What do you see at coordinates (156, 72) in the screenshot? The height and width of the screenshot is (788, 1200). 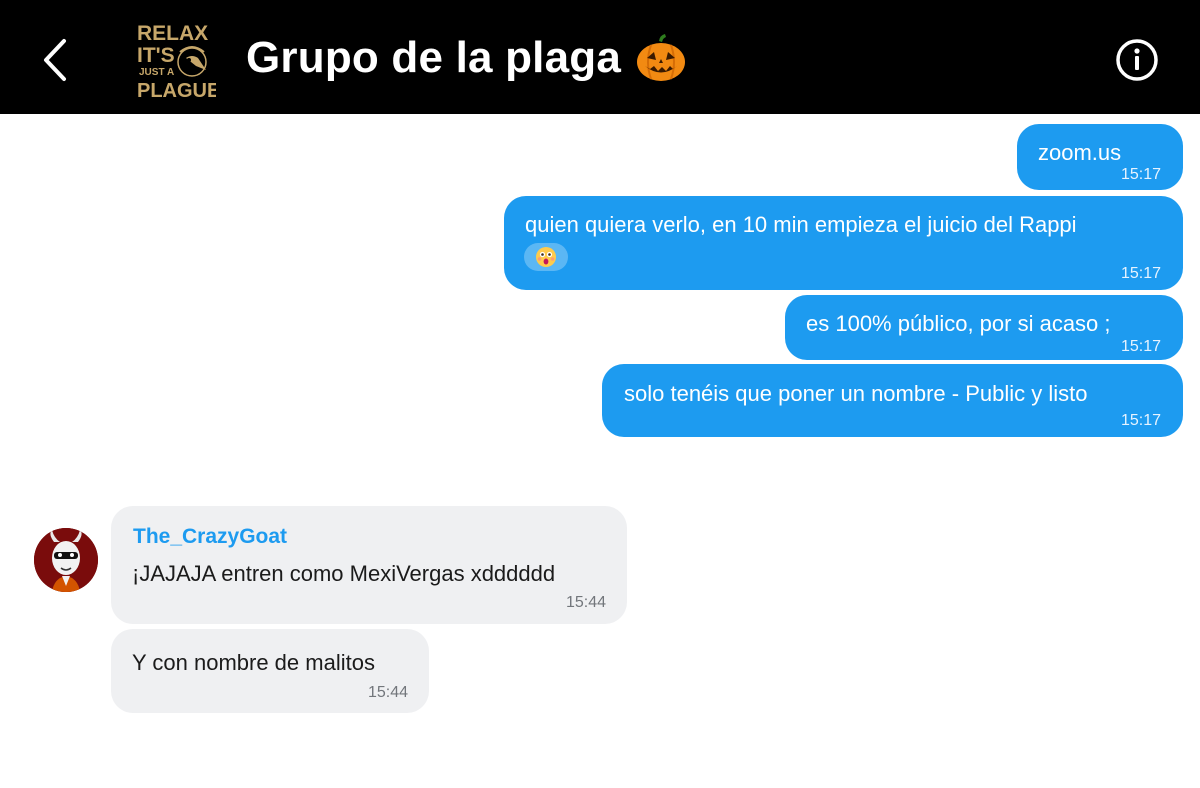 I see `logo-line-3: JUST A` at bounding box center [156, 72].